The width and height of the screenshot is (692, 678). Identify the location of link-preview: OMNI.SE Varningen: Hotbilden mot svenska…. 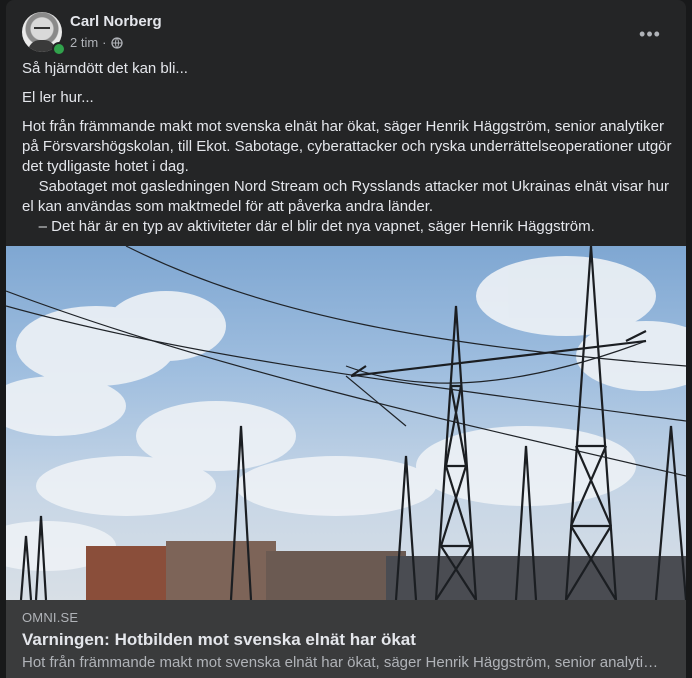
(346, 639).